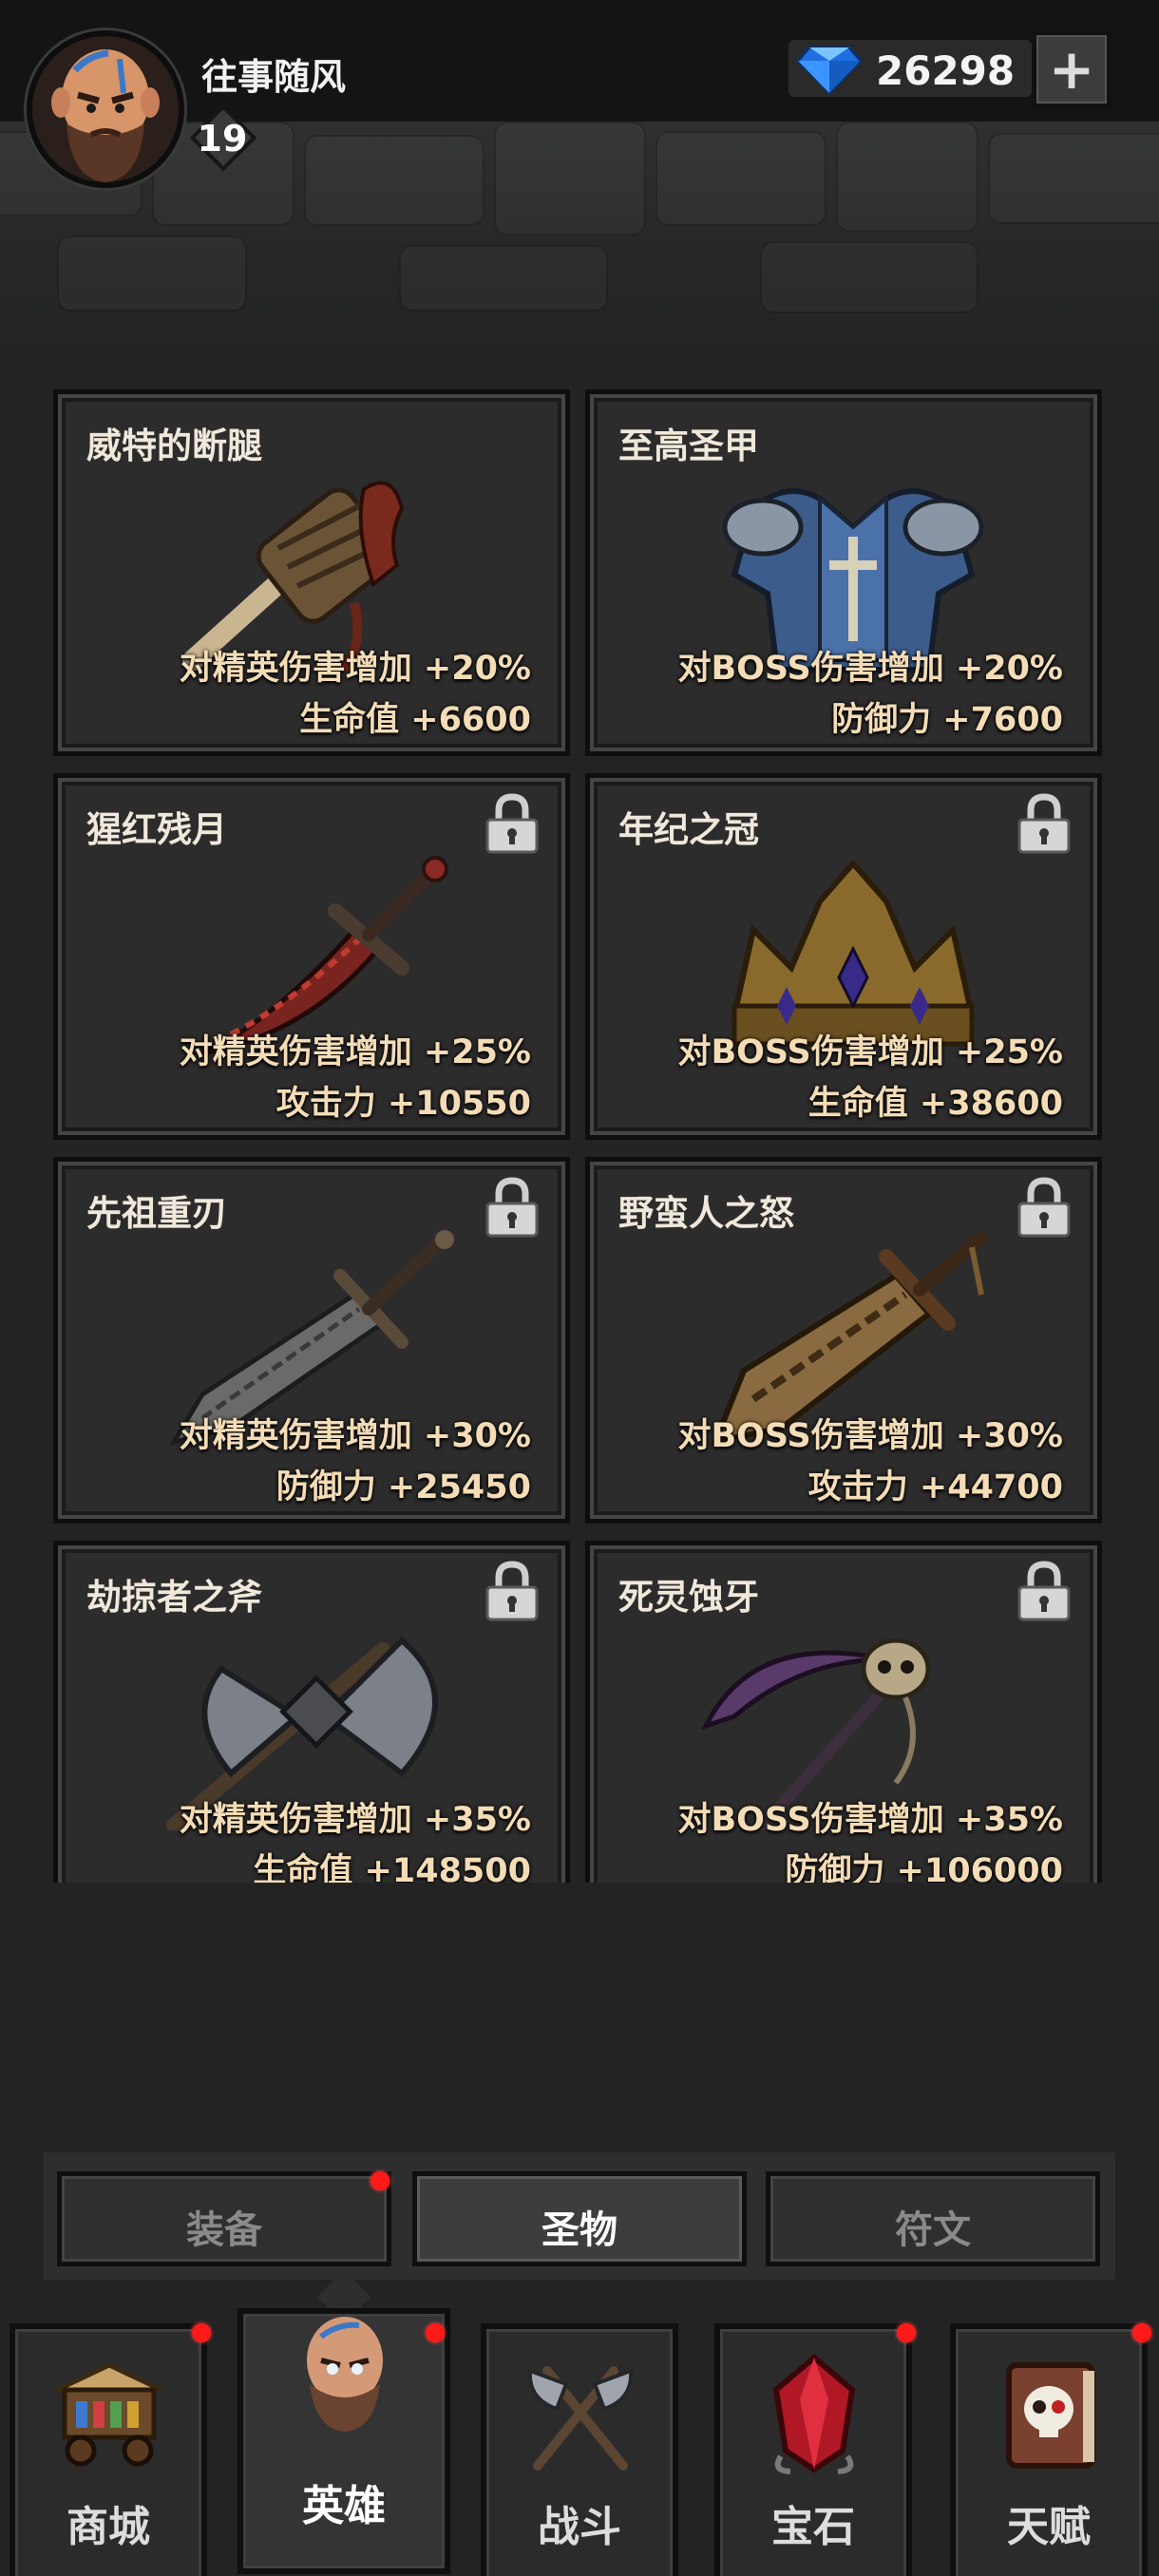 The height and width of the screenshot is (2576, 1159). What do you see at coordinates (814, 2414) in the screenshot?
I see `red-gem-icon` at bounding box center [814, 2414].